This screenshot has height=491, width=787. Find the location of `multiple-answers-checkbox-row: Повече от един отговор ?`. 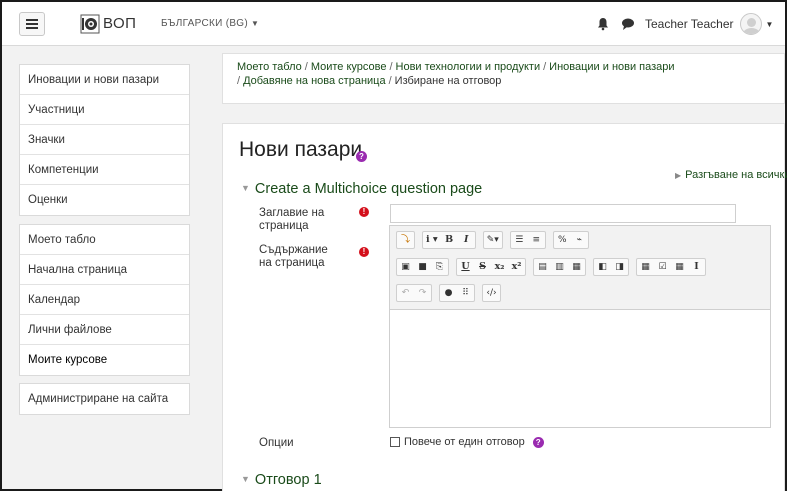

multiple-answers-checkbox-row: Повече от един отговор ? is located at coordinates (467, 442).